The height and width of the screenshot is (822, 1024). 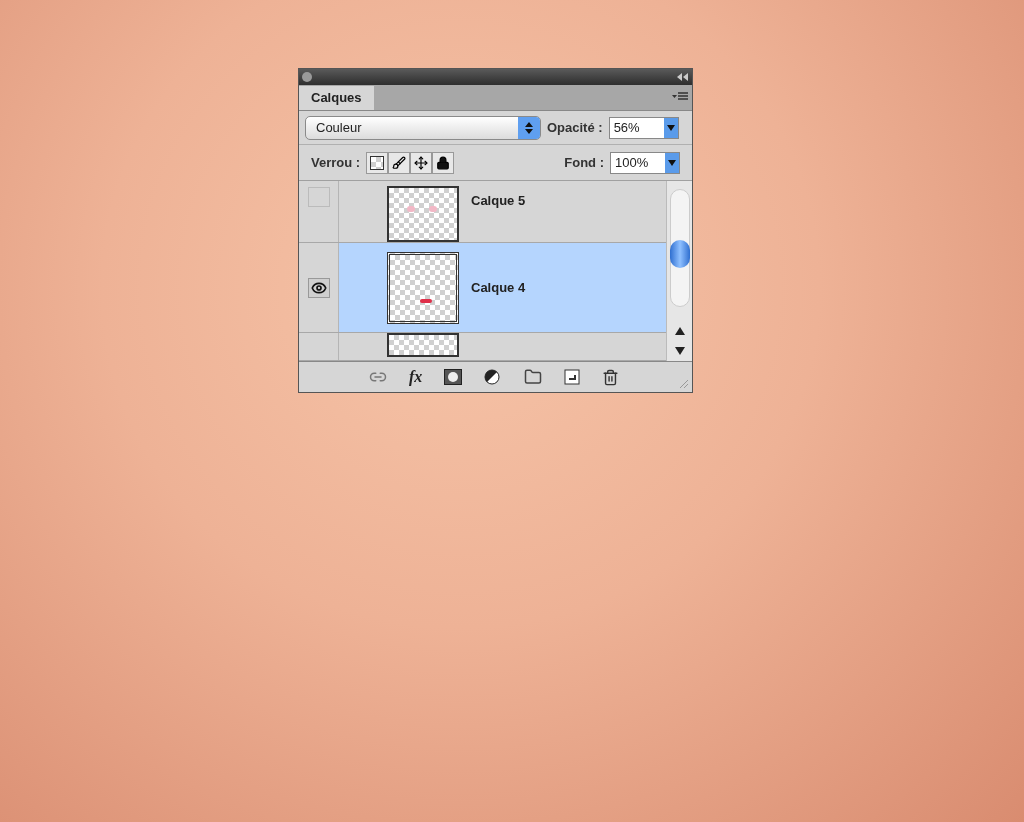 I want to click on menu-icon, so click(x=680, y=97).